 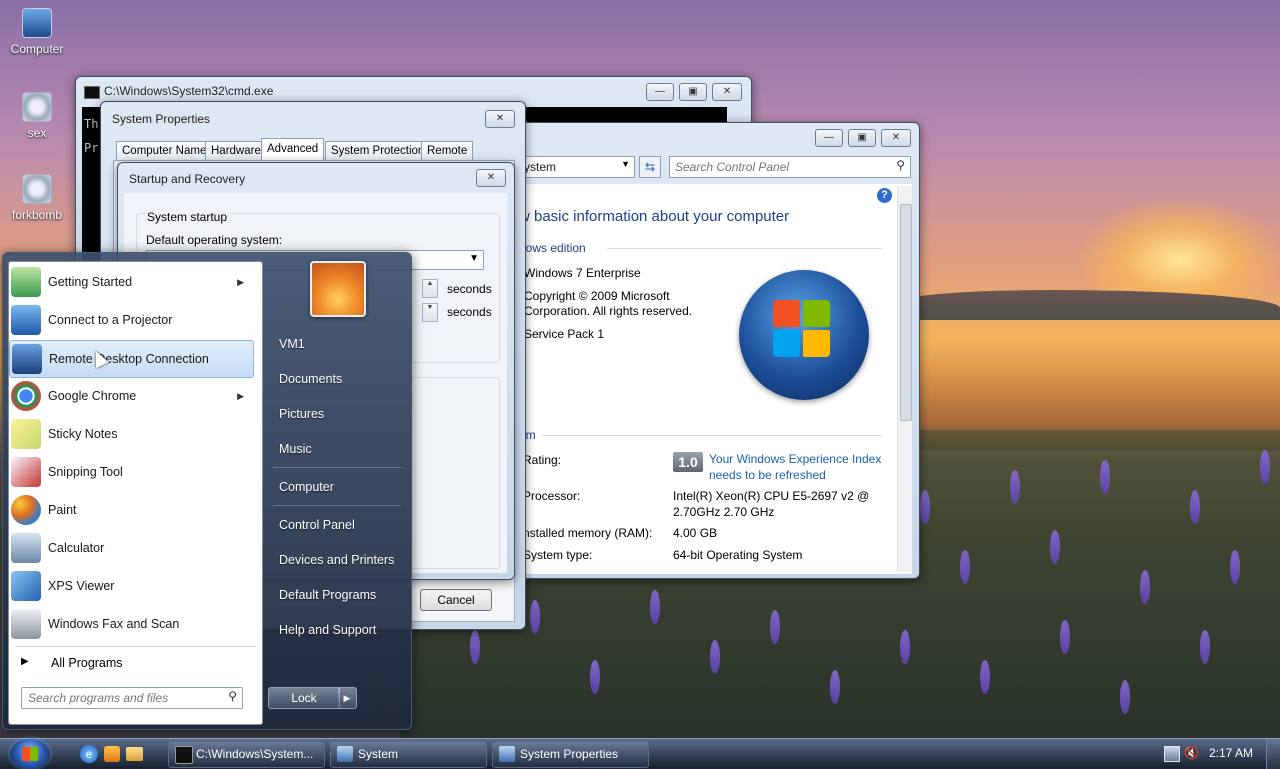 I want to click on tab-hardware: Hardware, so click(x=236, y=151).